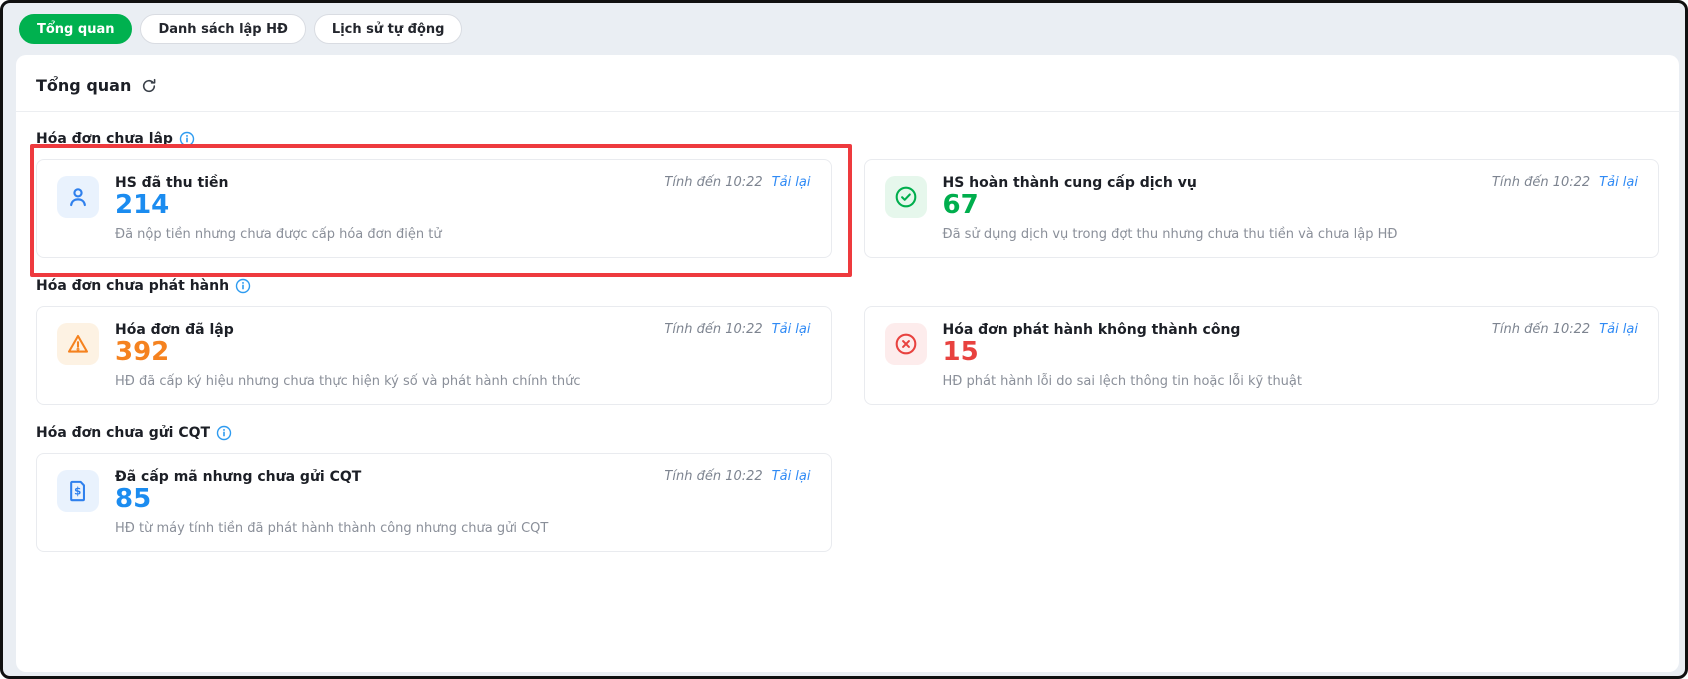 Image resolution: width=1688 pixels, height=679 pixels. I want to click on card-value: 85, so click(133, 499).